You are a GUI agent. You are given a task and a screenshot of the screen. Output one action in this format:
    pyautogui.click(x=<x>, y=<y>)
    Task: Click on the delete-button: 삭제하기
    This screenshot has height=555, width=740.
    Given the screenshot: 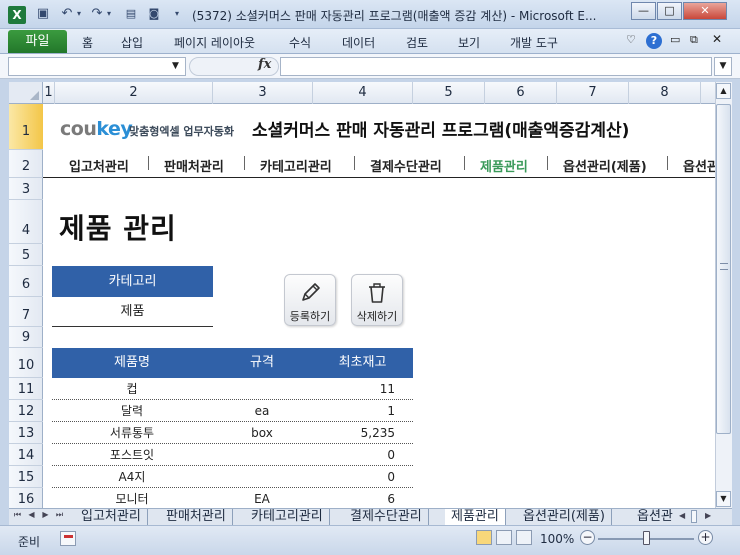 What is the action you would take?
    pyautogui.click(x=377, y=300)
    